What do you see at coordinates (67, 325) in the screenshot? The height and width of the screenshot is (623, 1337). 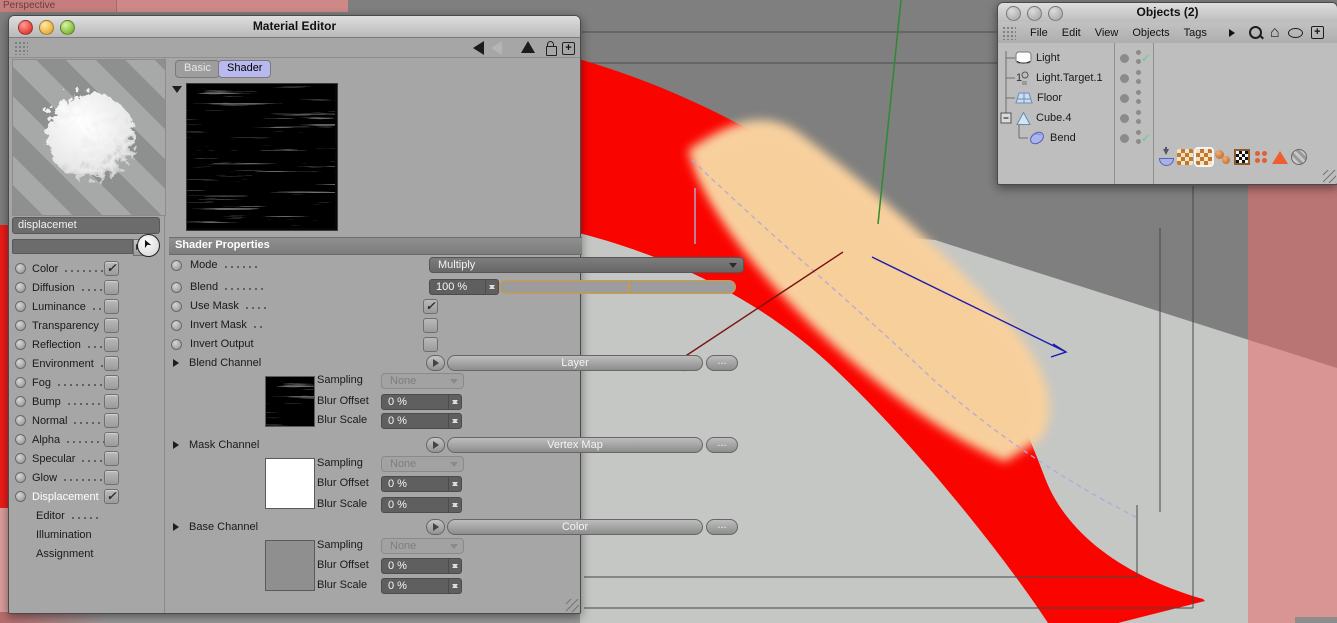 I see `channel-item-transparency: Transparency` at bounding box center [67, 325].